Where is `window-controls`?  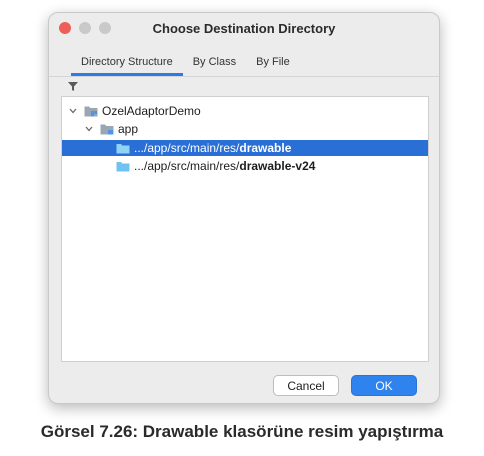
window-controls is located at coordinates (85, 28).